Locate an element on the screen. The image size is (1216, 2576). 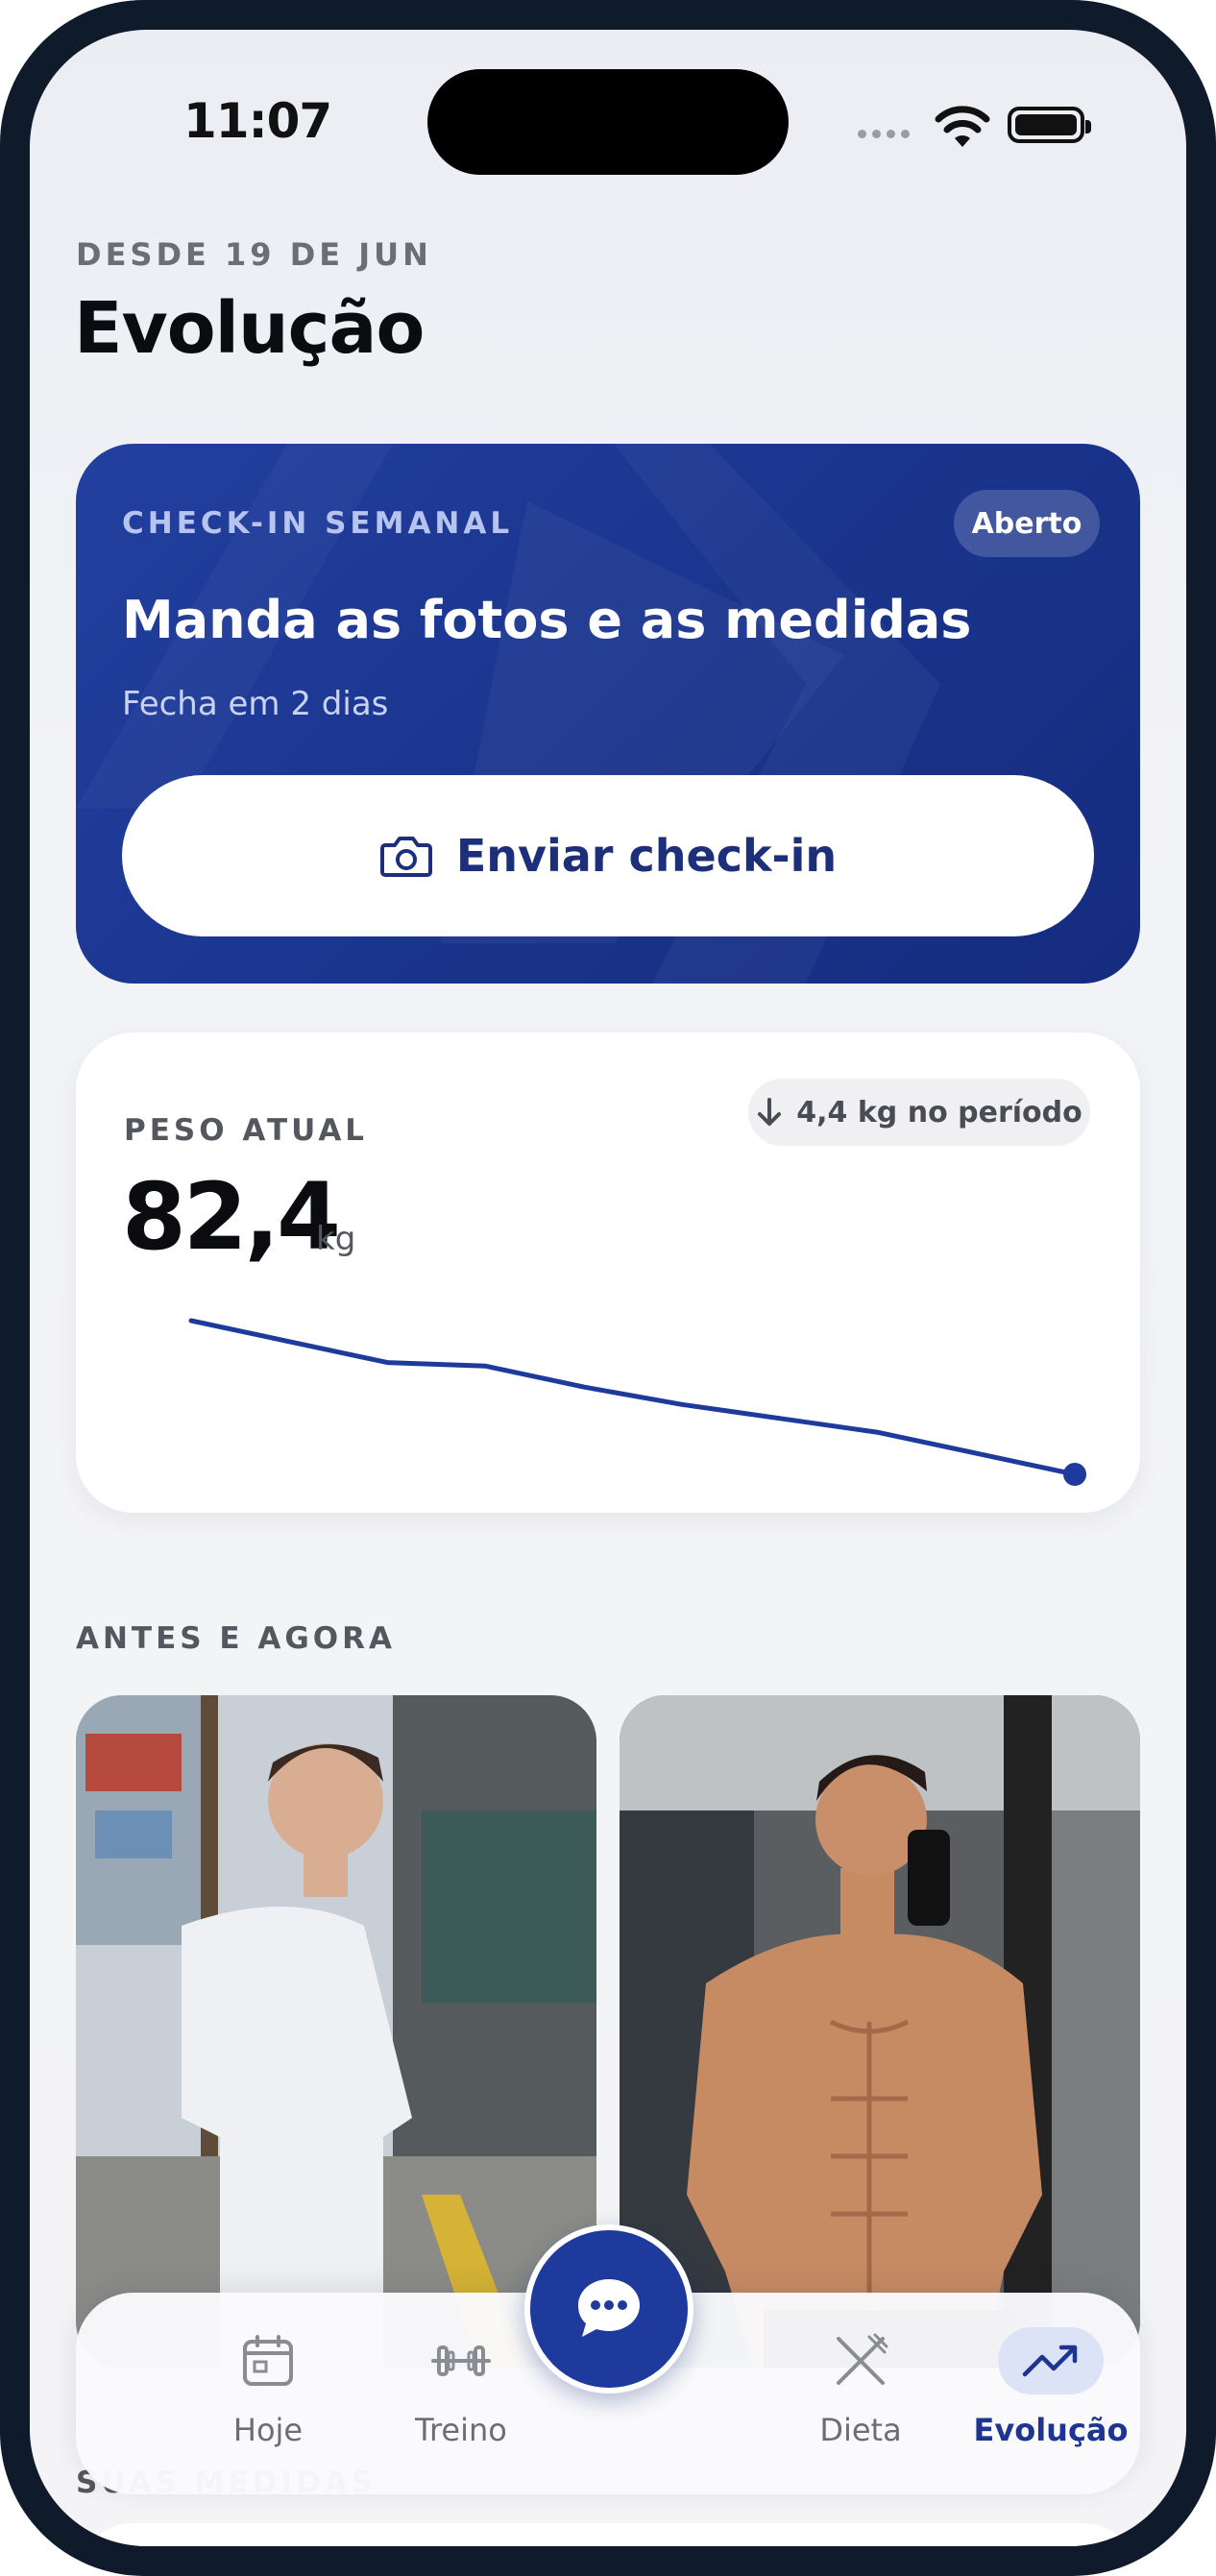
nav-item-treino: Treino is located at coordinates (461, 2399).